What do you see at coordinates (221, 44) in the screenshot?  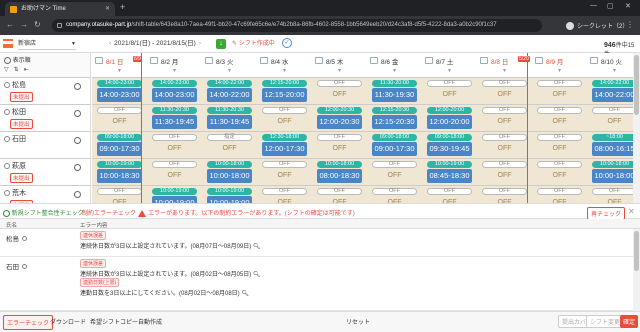 I see `download-icon: ↓` at bounding box center [221, 44].